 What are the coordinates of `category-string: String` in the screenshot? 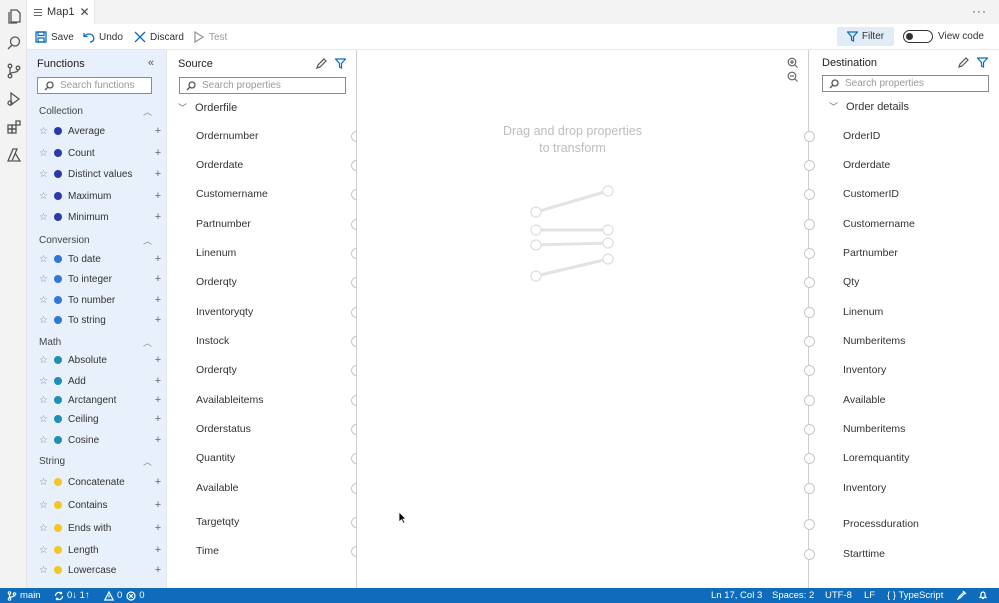 It's located at (52, 461).